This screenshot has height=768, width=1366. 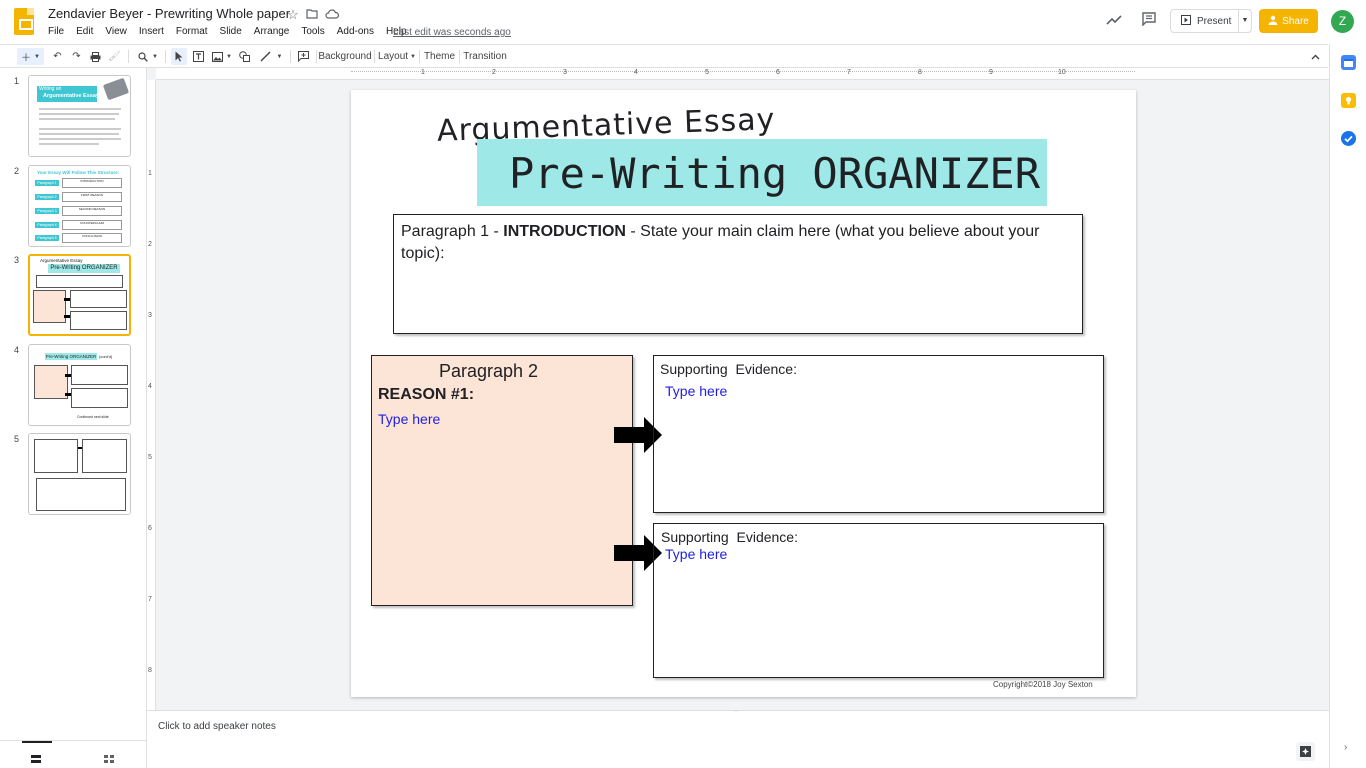 What do you see at coordinates (1348, 100) in the screenshot?
I see `keep-icon` at bounding box center [1348, 100].